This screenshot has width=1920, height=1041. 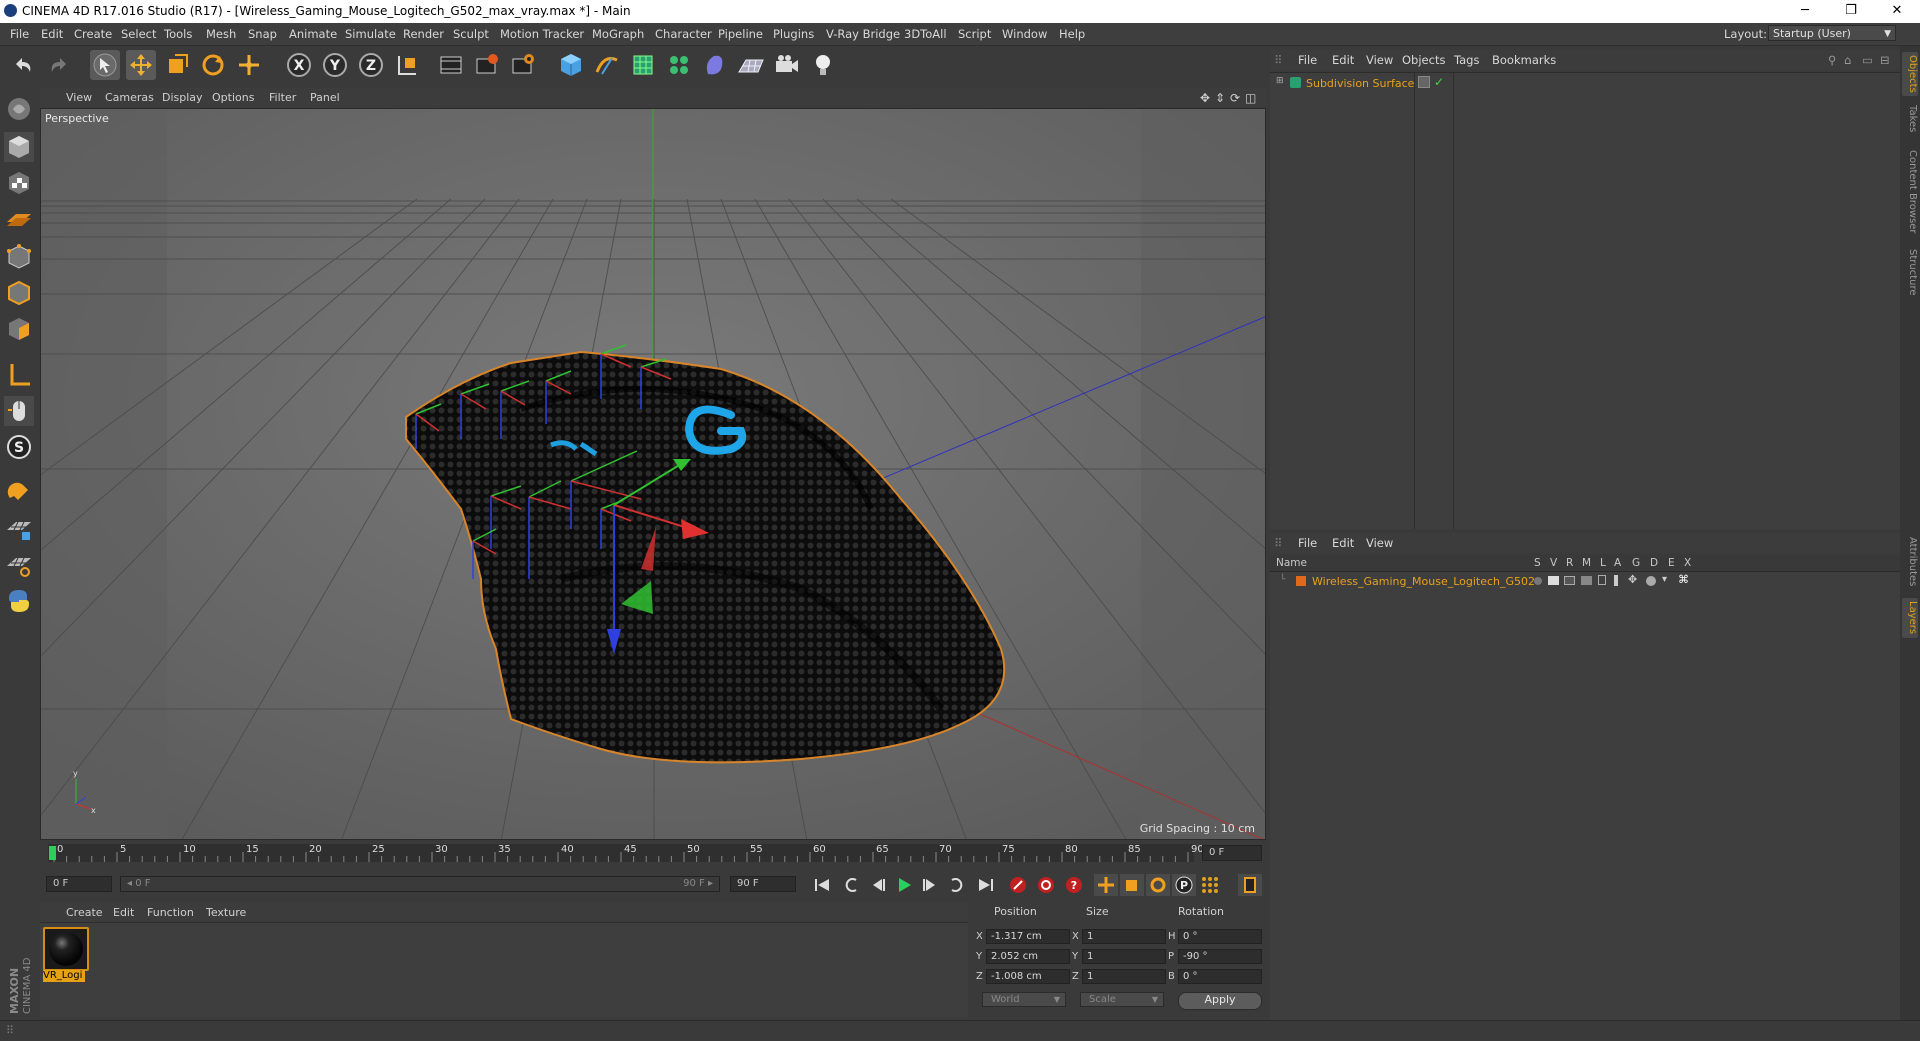 I want to click on menu-plugins: Plugins, so click(x=793, y=34).